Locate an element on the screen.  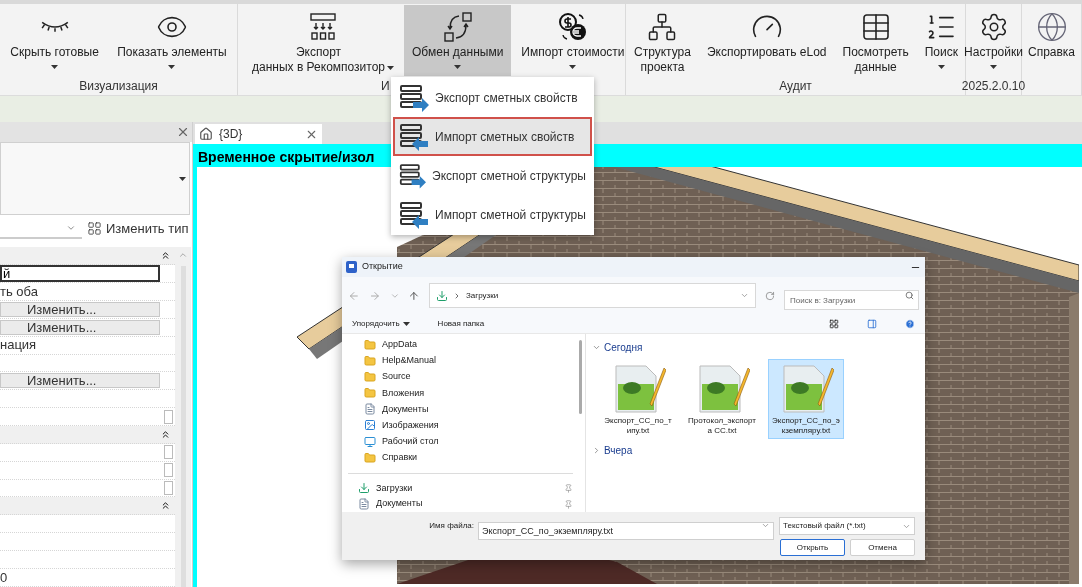
new-folder-button: Новая папка is located at coordinates (461, 323).